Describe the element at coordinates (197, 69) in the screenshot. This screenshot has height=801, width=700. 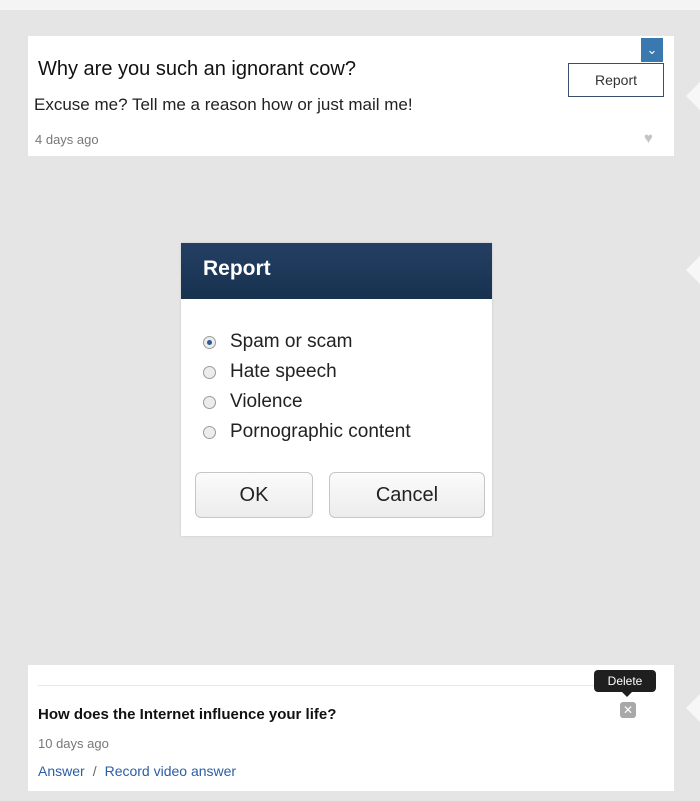
I see `question-text: Why are you such an ignorant cow?` at that location.